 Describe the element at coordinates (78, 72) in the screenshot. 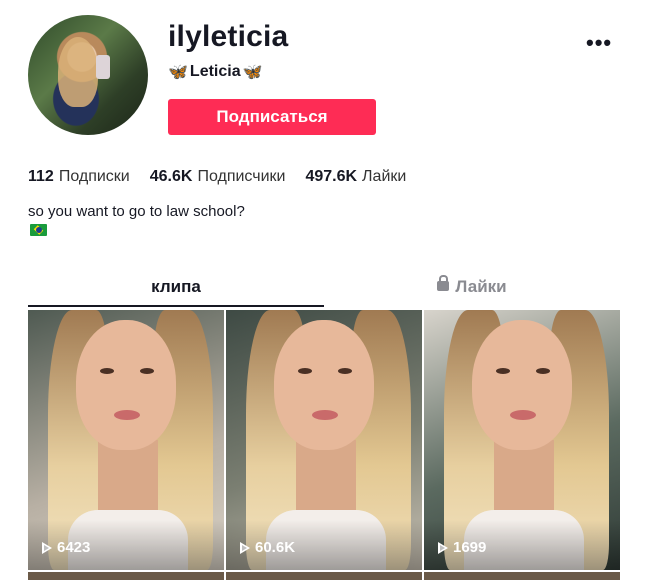

I see `avatar-hair` at that location.